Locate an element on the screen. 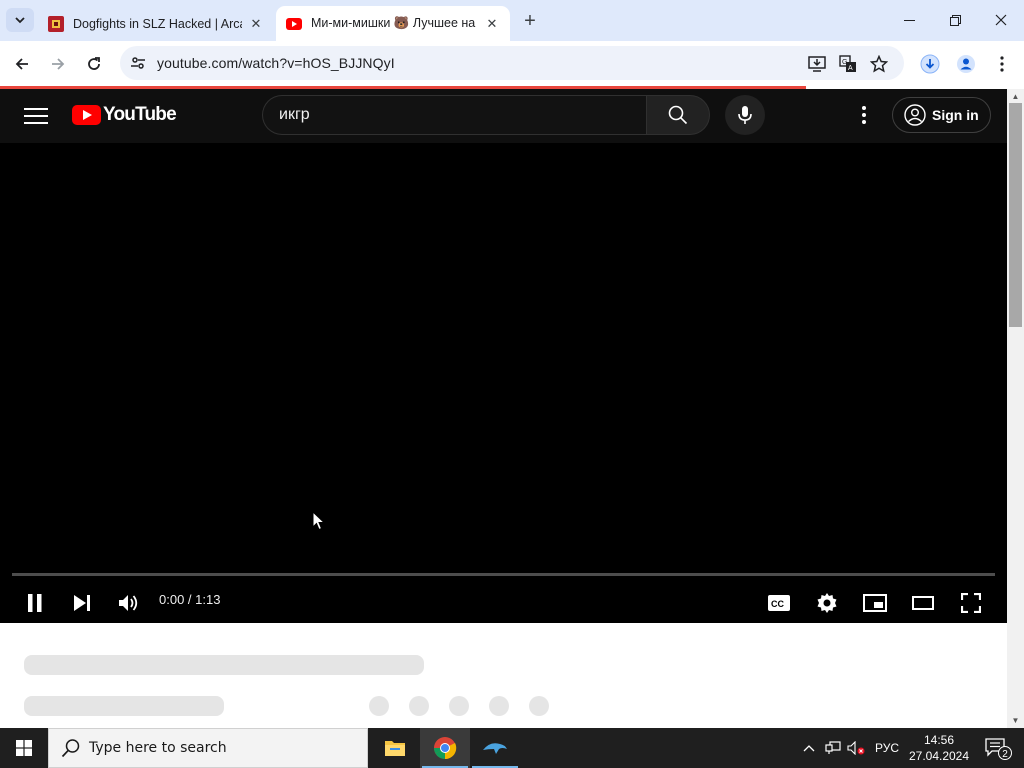 The height and width of the screenshot is (768, 1024). sign-in-label: Sign in is located at coordinates (955, 115).